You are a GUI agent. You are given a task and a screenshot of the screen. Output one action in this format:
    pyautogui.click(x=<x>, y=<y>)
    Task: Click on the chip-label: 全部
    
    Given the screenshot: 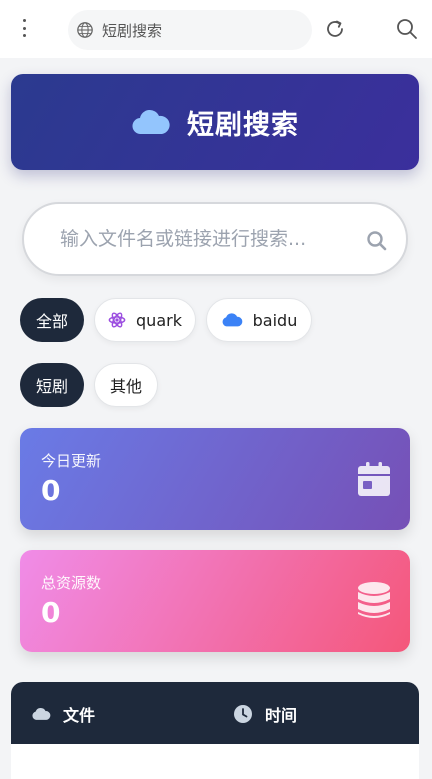 What is the action you would take?
    pyautogui.click(x=51, y=321)
    